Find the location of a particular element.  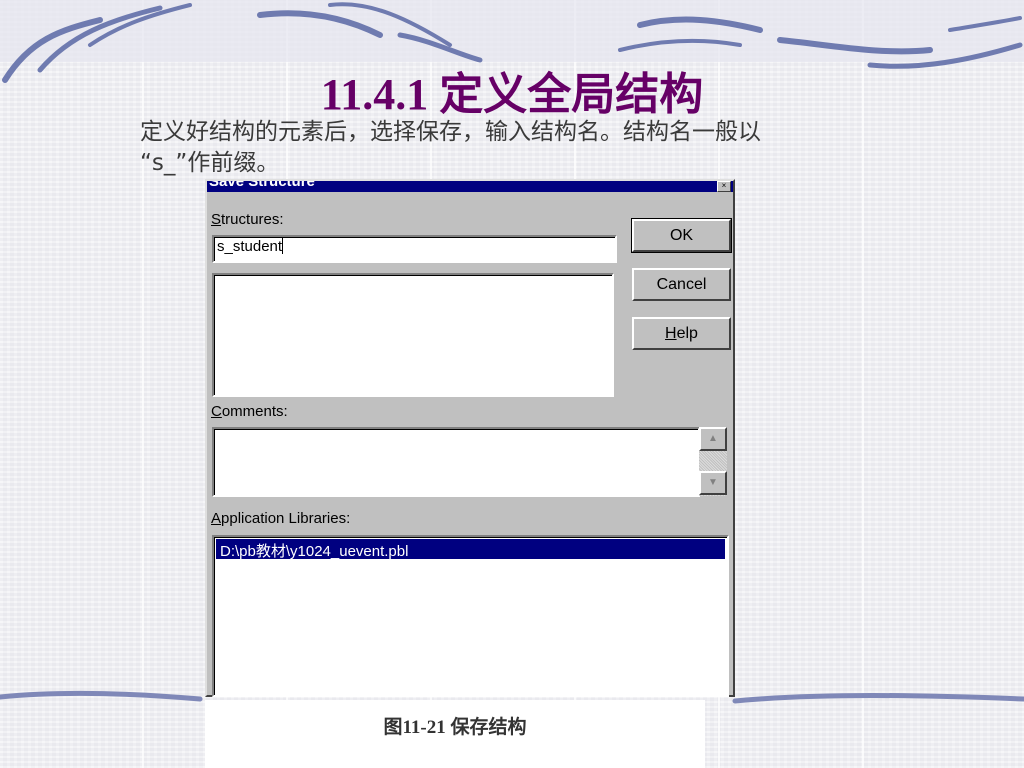

dialog-titlebar: Save Structure × is located at coordinates (470, 186).